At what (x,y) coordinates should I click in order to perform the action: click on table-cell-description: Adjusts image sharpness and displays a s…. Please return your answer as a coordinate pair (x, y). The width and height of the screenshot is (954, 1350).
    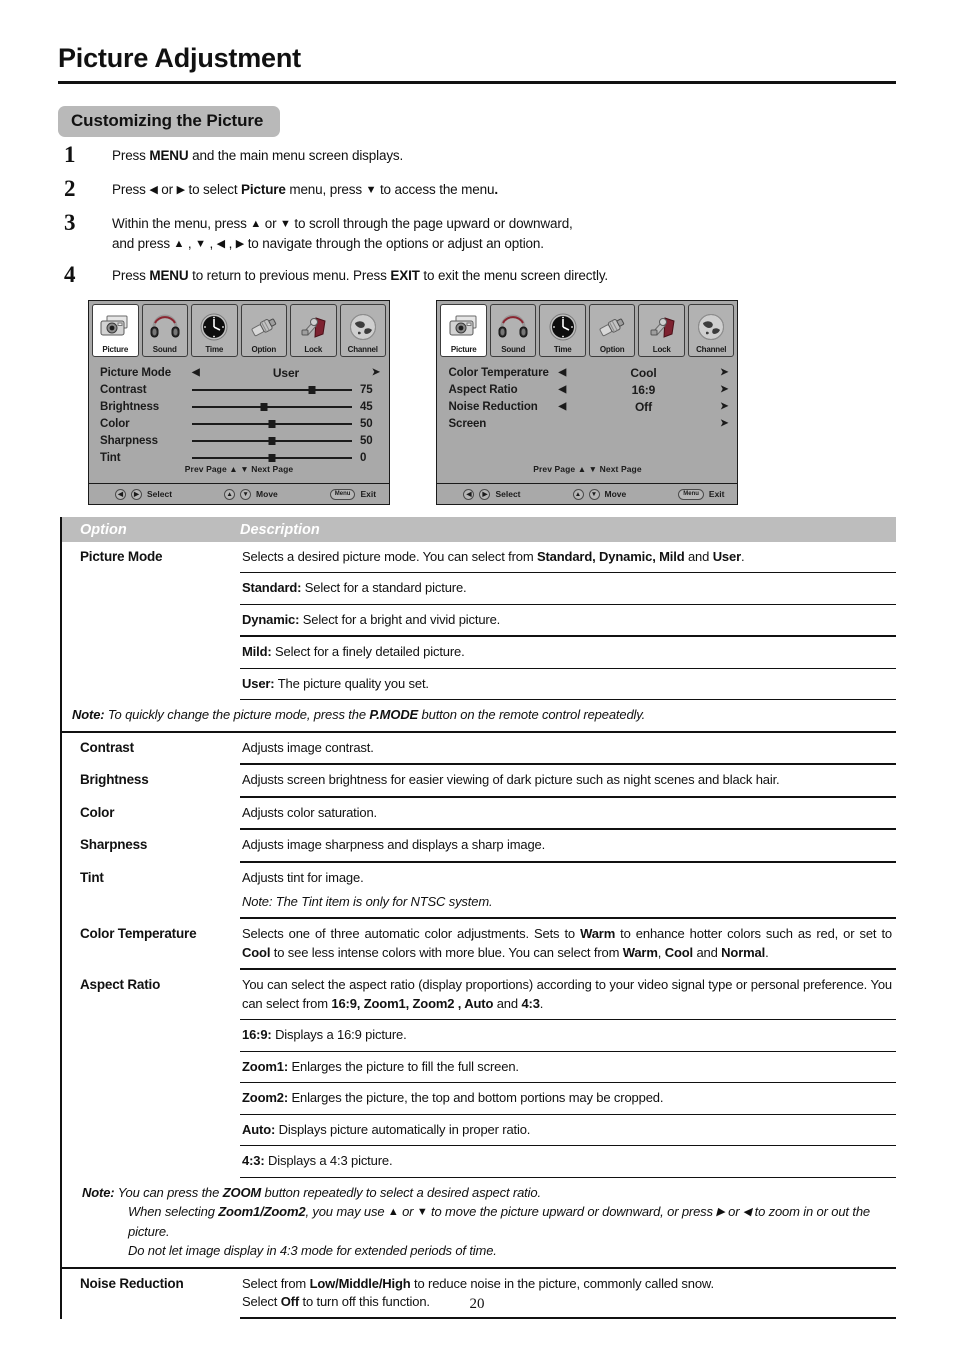
    Looking at the image, I should click on (568, 846).